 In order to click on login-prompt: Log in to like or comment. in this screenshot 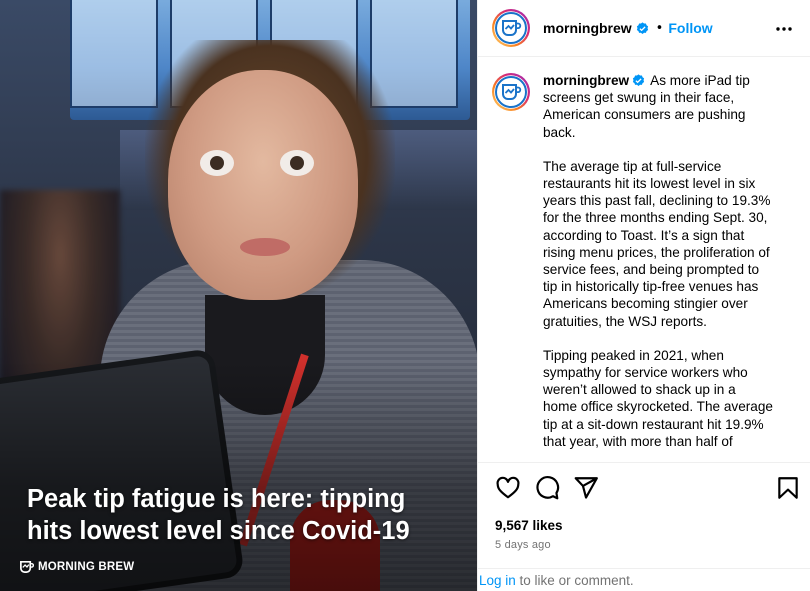, I will do `click(644, 579)`.